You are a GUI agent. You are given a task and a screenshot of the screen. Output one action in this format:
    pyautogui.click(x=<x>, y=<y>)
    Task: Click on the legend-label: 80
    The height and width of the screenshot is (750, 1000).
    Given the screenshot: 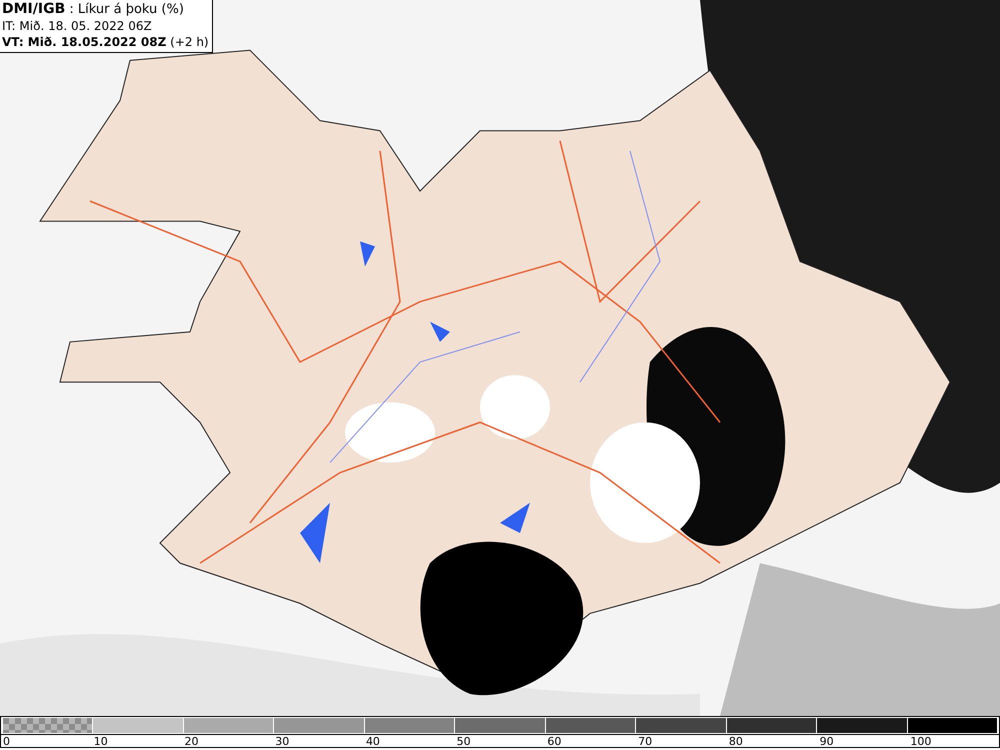 What is the action you would take?
    pyautogui.click(x=736, y=741)
    